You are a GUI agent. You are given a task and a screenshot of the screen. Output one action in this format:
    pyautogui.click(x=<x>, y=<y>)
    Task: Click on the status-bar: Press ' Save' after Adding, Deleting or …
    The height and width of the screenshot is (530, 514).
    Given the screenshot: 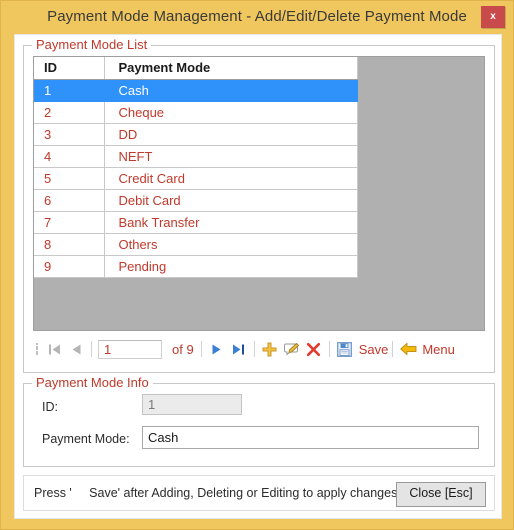 What is the action you would take?
    pyautogui.click(x=259, y=493)
    